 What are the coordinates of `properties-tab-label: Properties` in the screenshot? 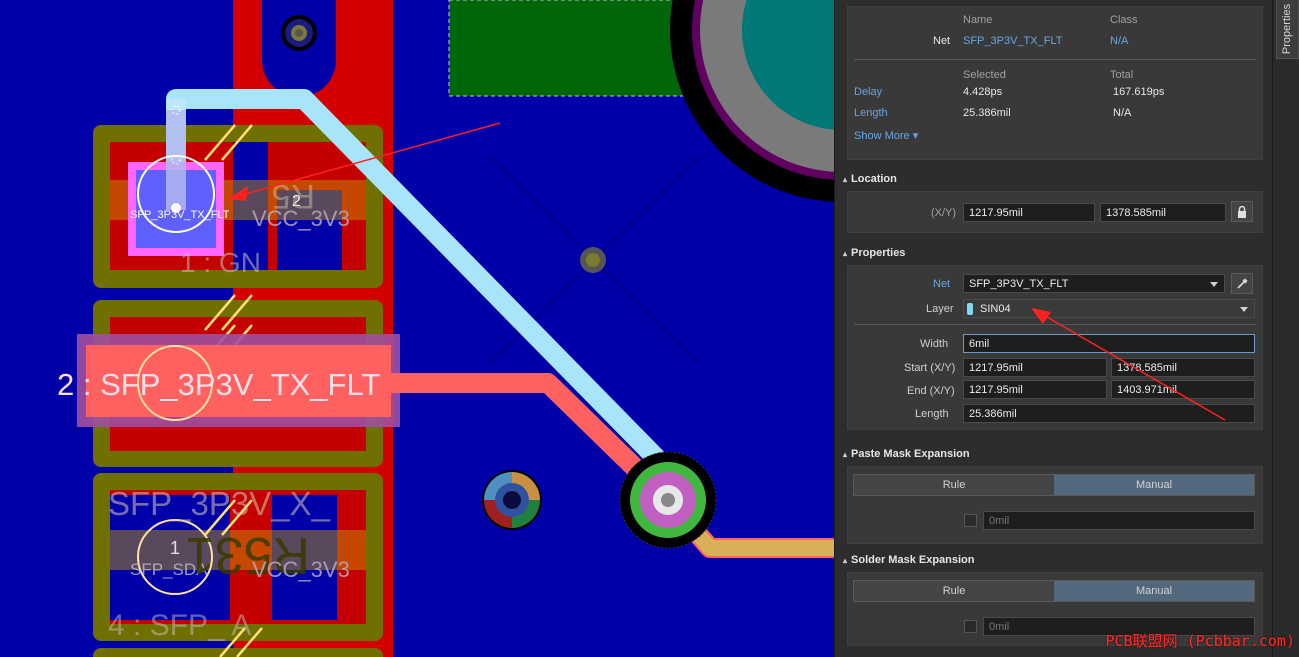 It's located at (1287, 29).